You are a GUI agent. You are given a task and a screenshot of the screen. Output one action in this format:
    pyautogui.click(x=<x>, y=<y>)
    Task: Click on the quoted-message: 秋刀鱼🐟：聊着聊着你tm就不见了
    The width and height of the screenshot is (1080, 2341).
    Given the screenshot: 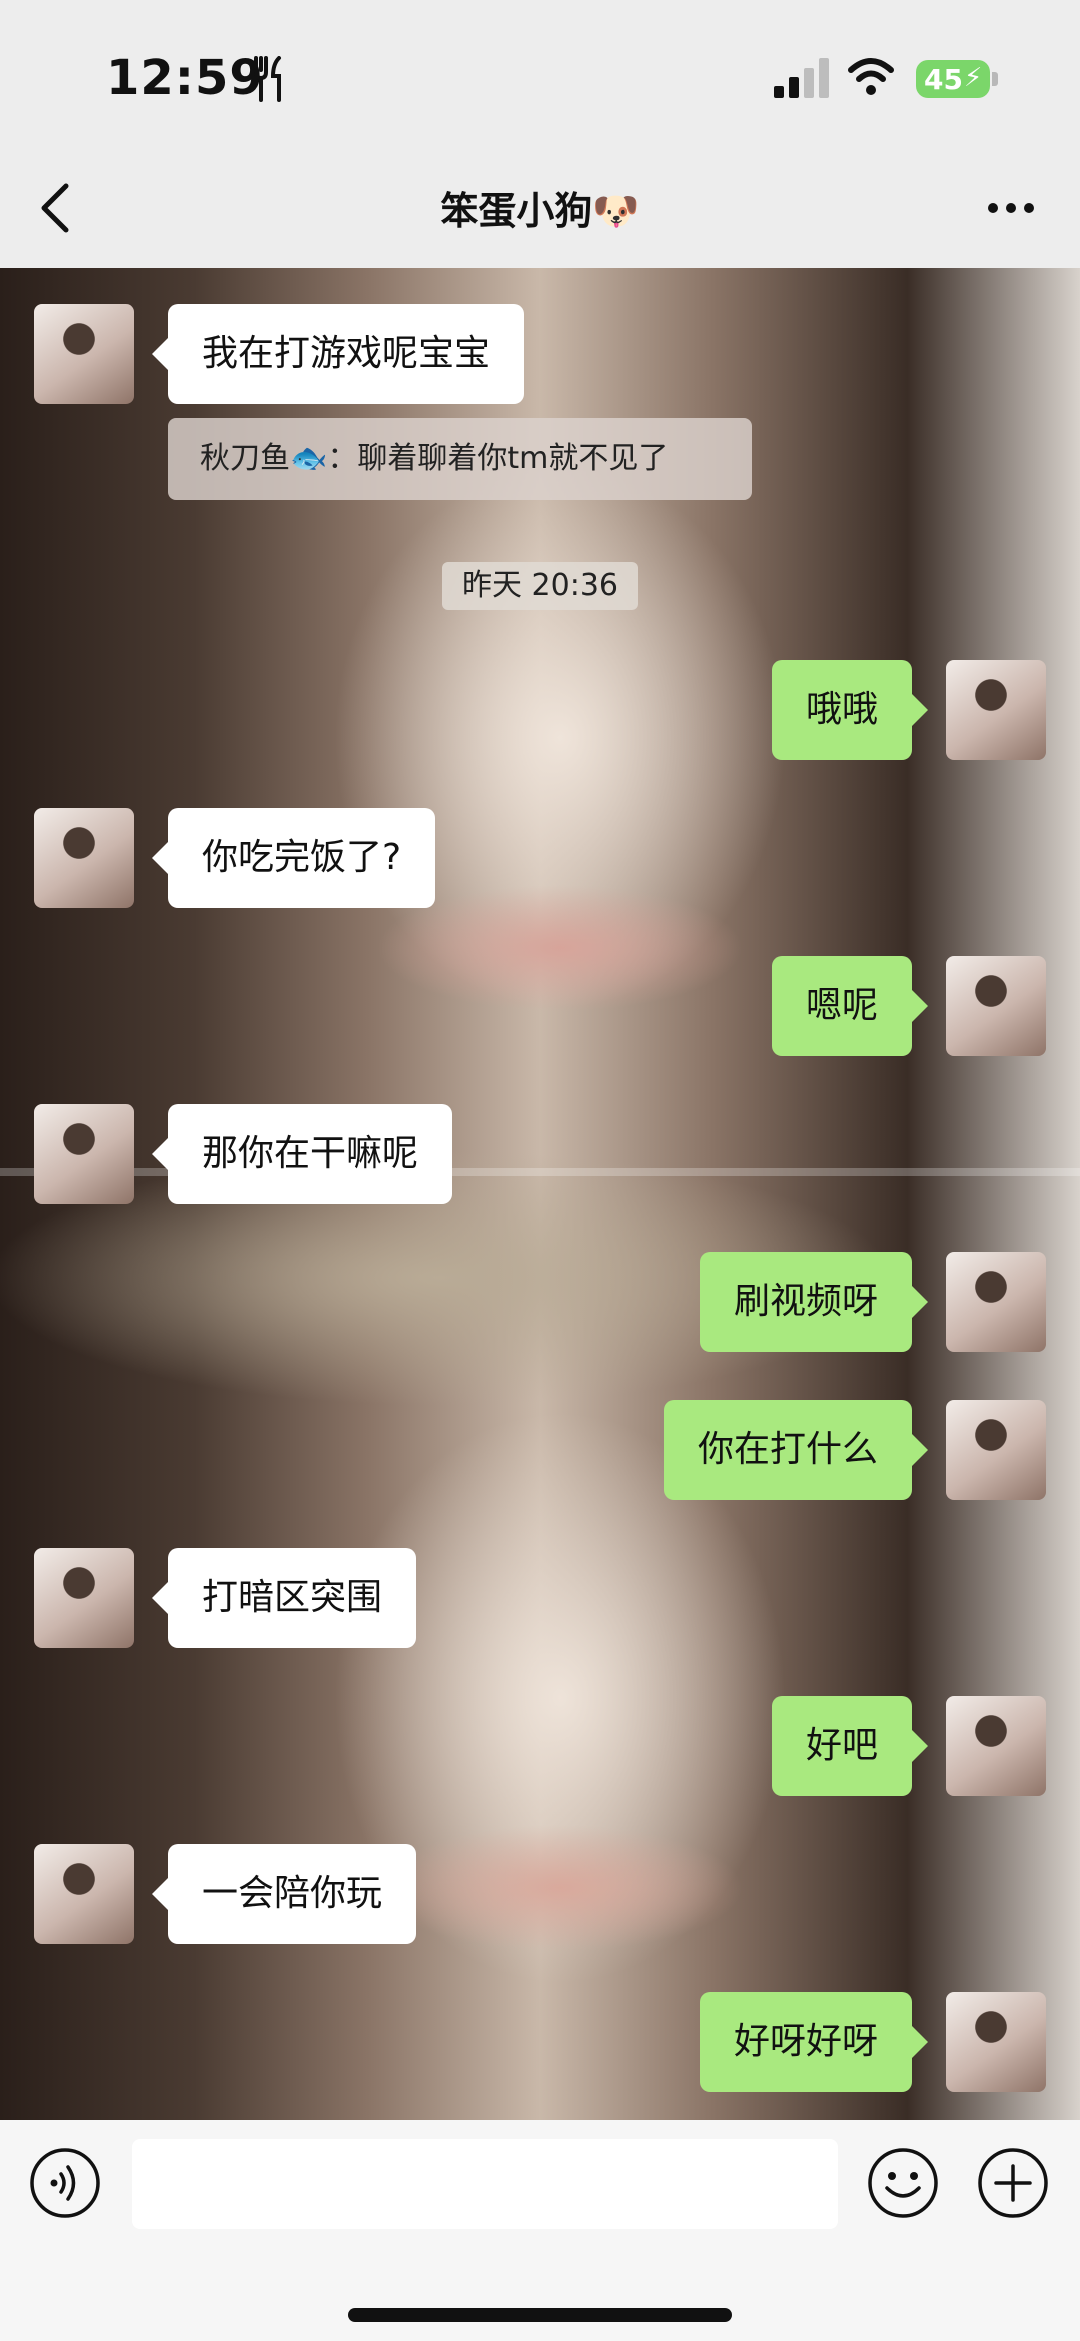 What is the action you would take?
    pyautogui.click(x=460, y=459)
    